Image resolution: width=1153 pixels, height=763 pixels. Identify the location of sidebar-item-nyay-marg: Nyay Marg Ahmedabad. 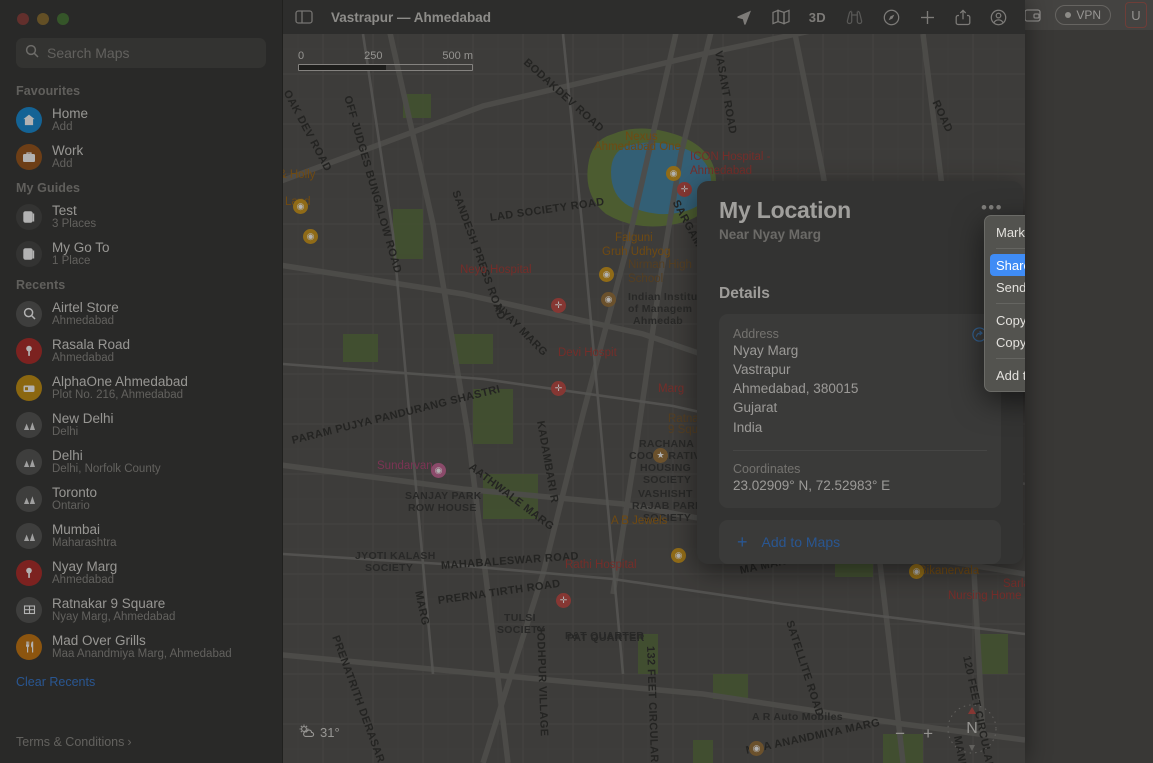
(141, 572).